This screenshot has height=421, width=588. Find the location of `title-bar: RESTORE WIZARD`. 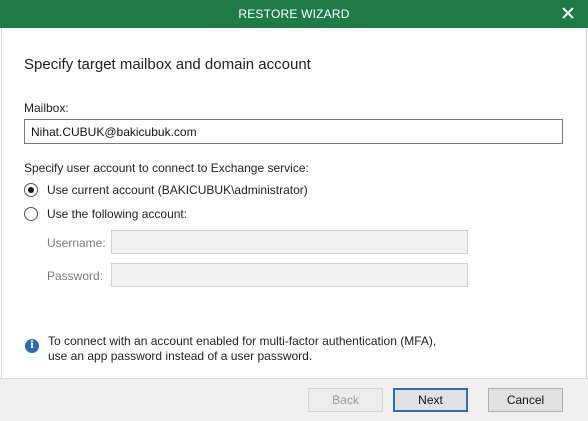

title-bar: RESTORE WIZARD is located at coordinates (294, 14).